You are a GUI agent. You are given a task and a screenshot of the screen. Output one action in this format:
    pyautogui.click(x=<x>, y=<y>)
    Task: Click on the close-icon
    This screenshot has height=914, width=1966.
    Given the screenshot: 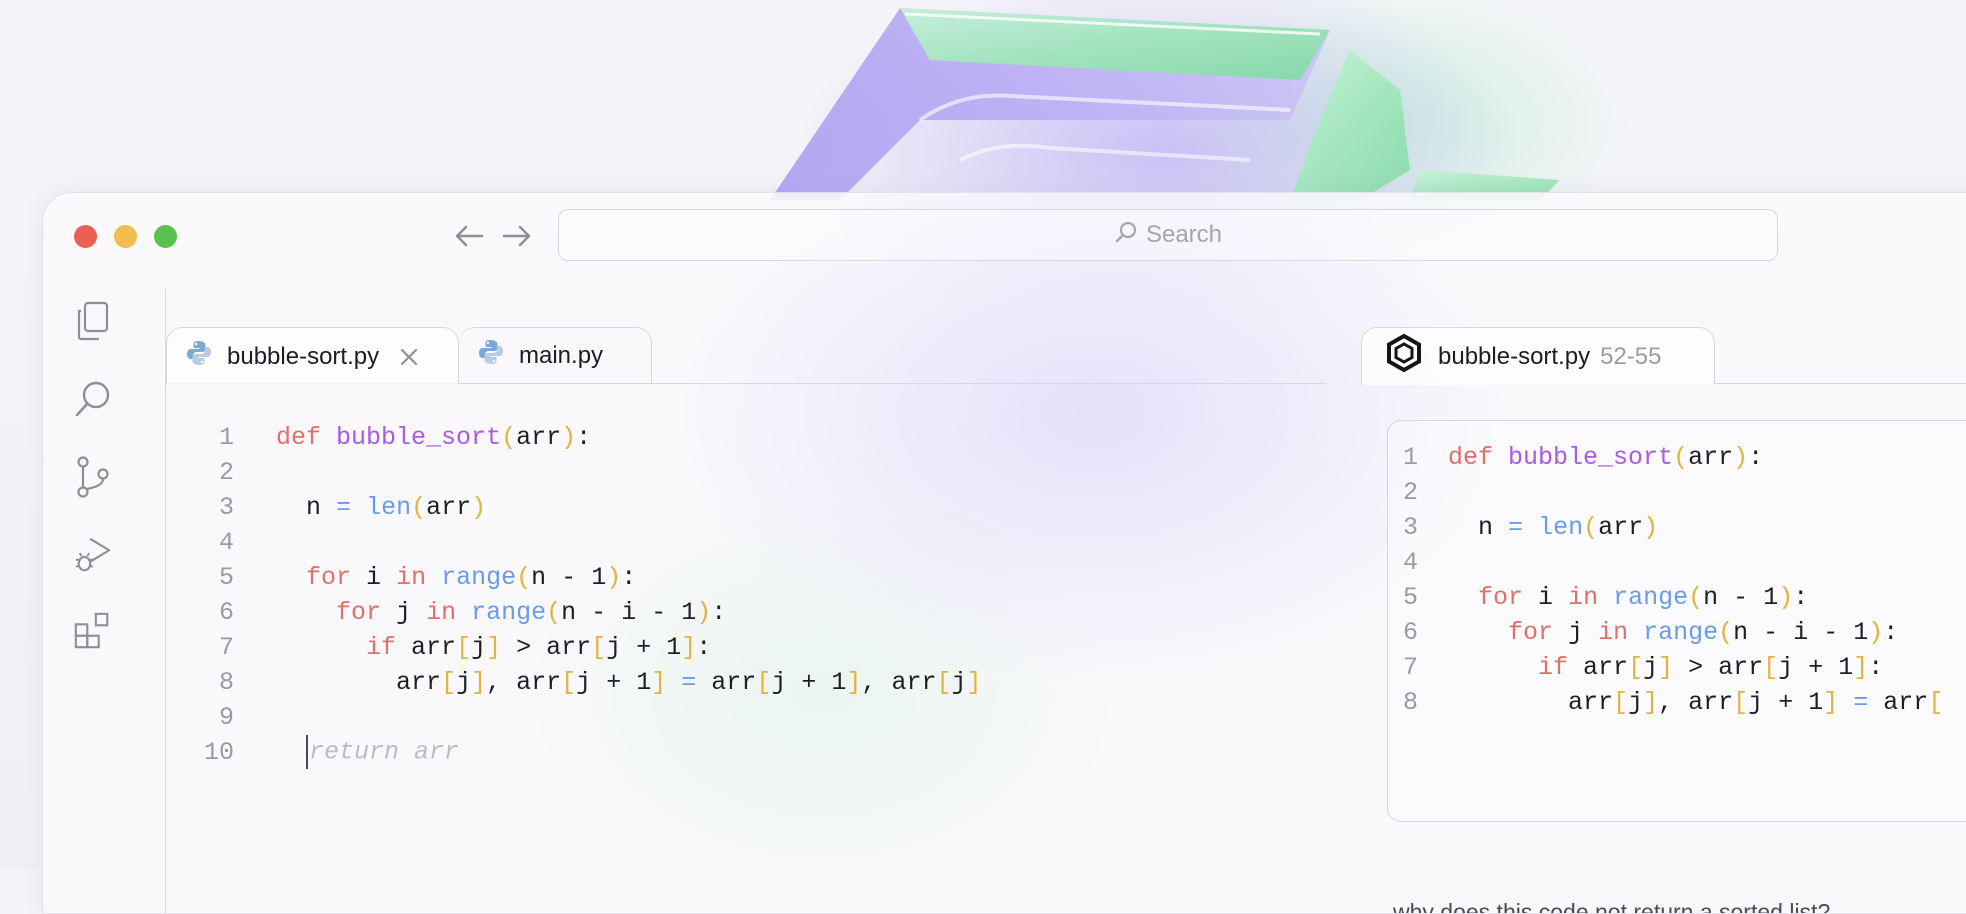 What is the action you would take?
    pyautogui.click(x=409, y=357)
    